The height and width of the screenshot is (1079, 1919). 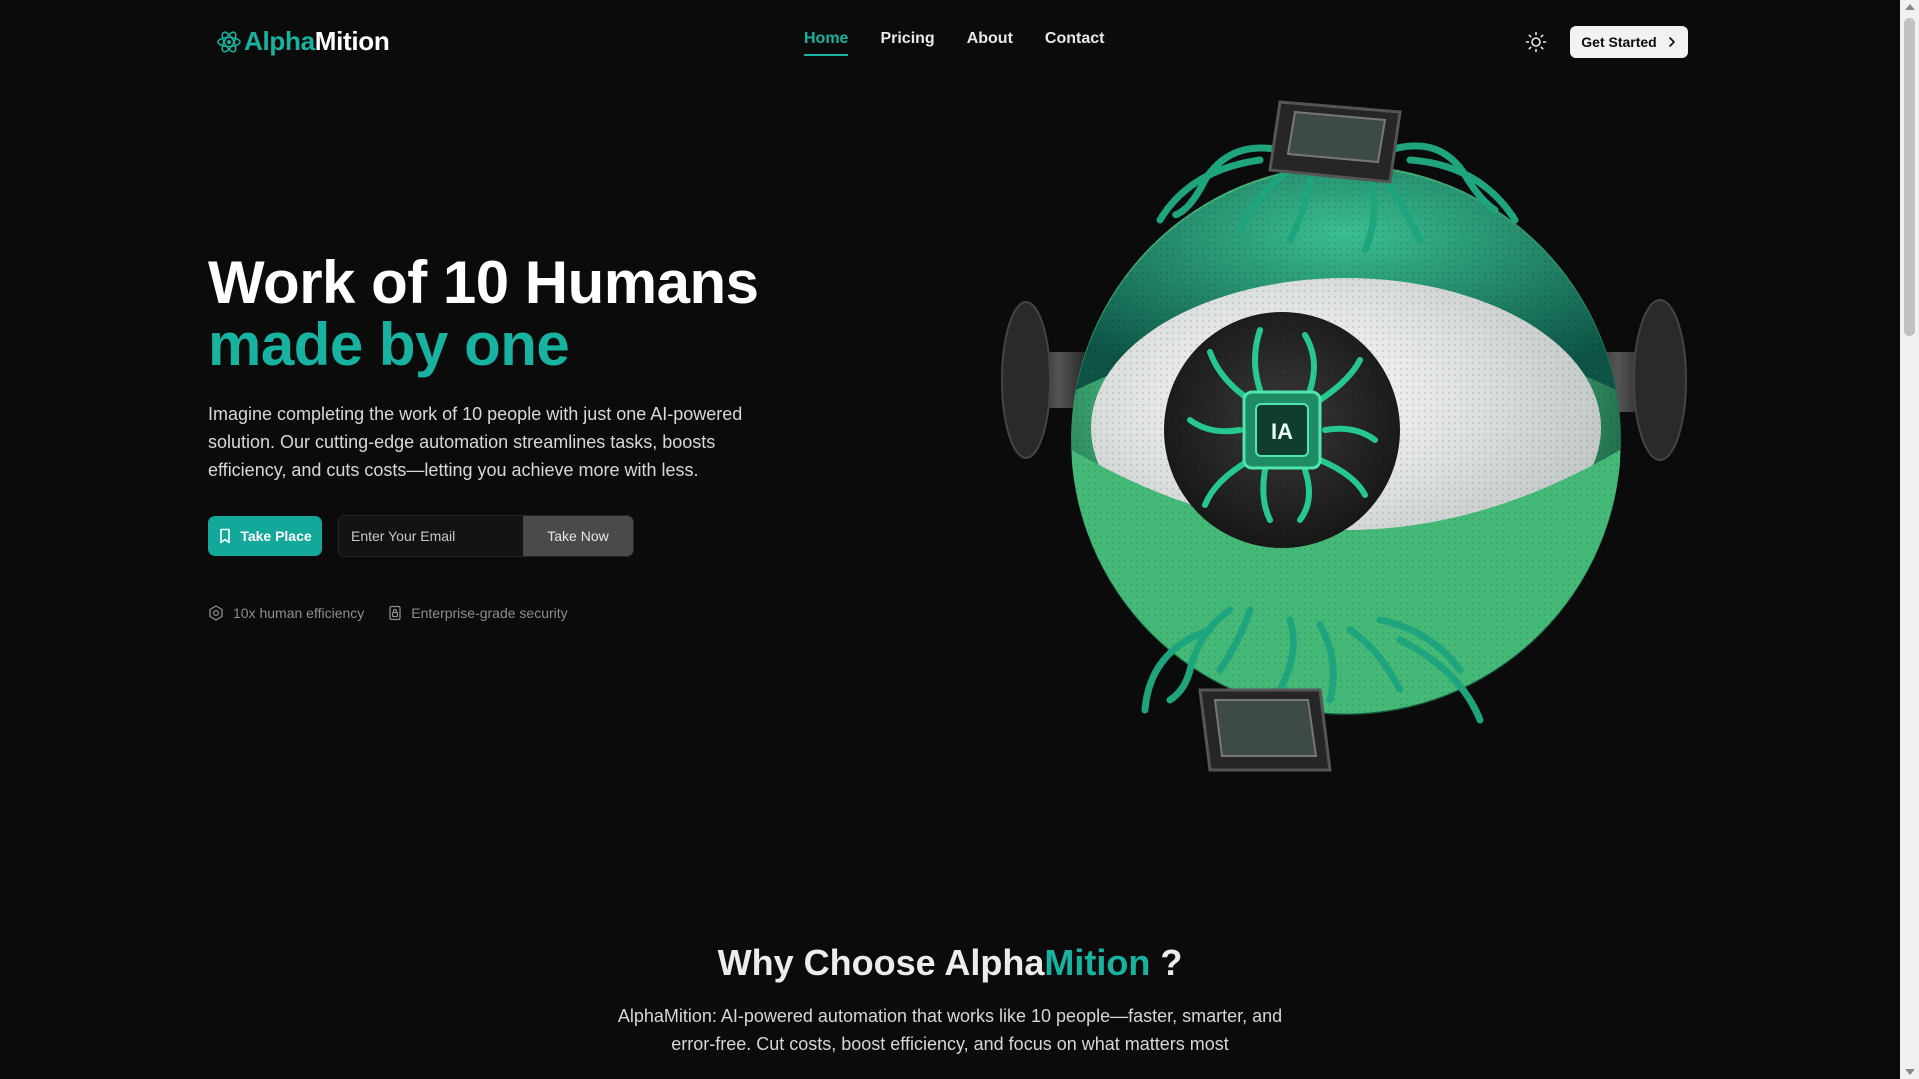 I want to click on feature-efficiency-label: 10x human efficiency, so click(x=299, y=613).